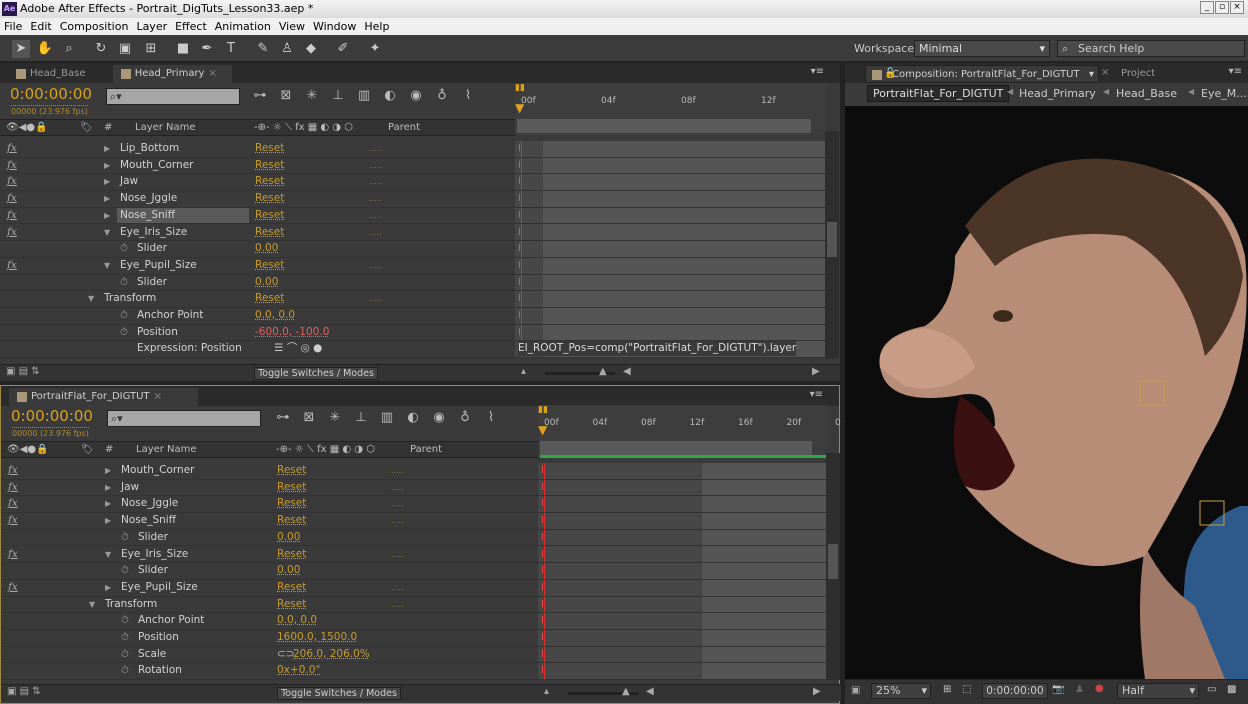 The image size is (1248, 704). Describe the element at coordinates (412, 249) in the screenshot. I see `layer-property-row: ⏱ Slider 0.00 I` at that location.